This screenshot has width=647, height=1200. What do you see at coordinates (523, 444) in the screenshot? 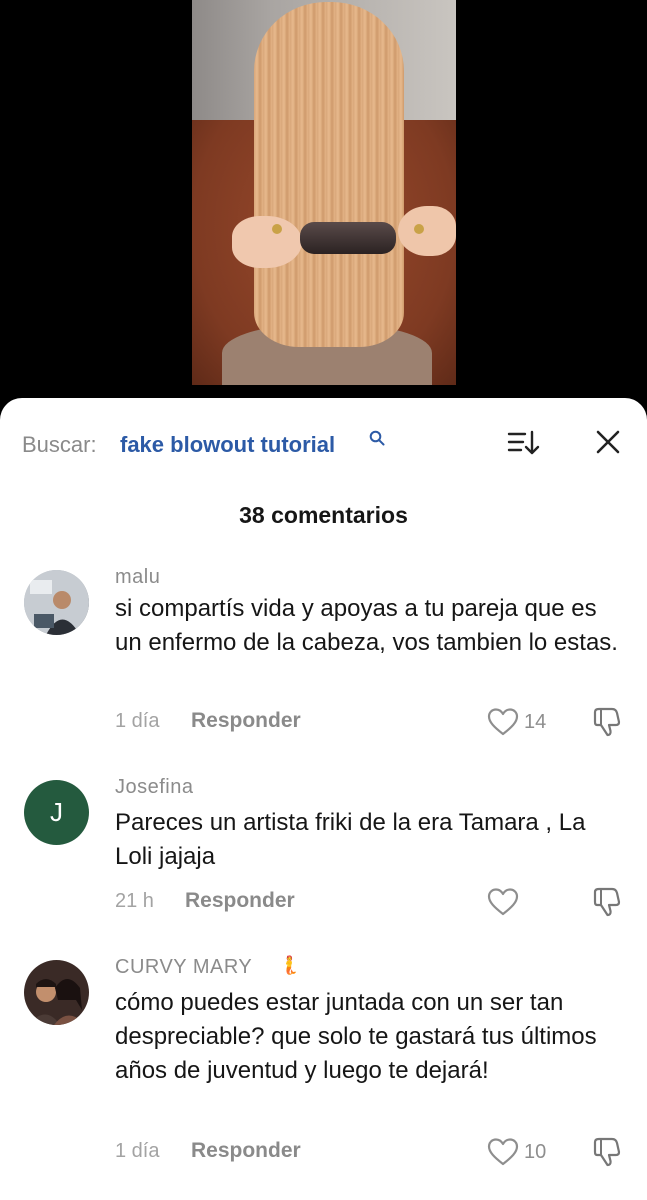
I see `sort-icon` at bounding box center [523, 444].